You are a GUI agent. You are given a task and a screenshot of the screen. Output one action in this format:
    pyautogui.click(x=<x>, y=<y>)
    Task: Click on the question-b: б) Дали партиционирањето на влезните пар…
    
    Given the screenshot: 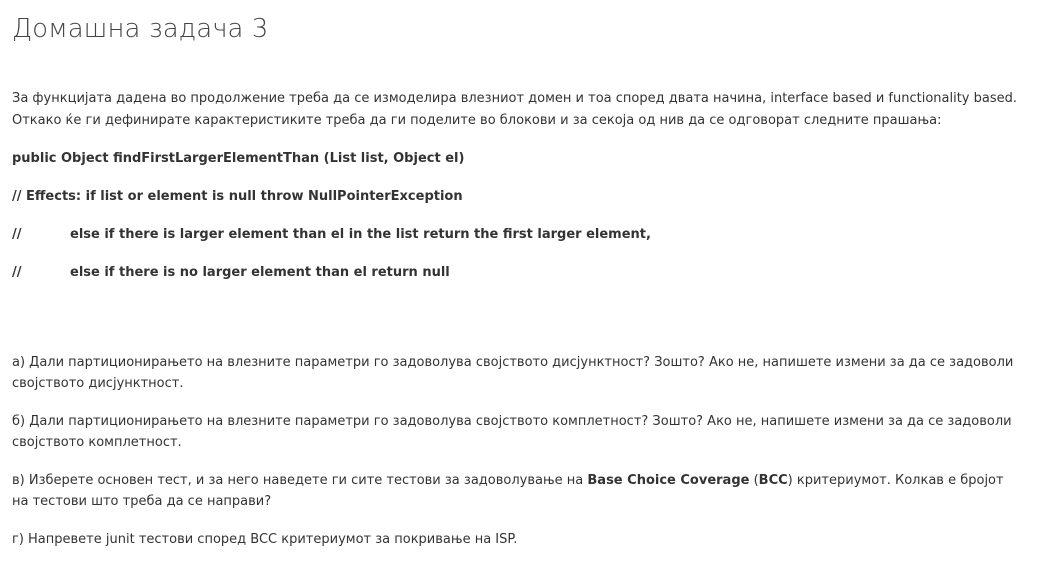 What is the action you would take?
    pyautogui.click(x=512, y=432)
    